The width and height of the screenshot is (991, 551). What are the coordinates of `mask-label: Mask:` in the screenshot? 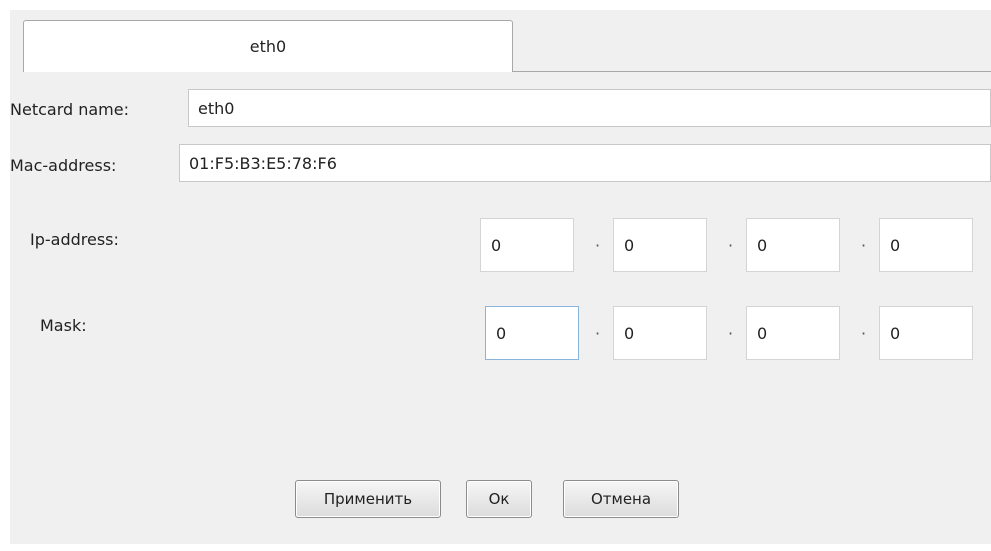 It's located at (63, 325).